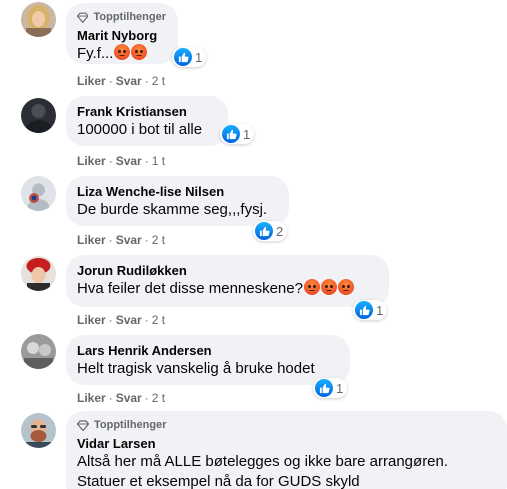 This screenshot has width=507, height=489. I want to click on author-name: Marit Nyborg, so click(121, 35).